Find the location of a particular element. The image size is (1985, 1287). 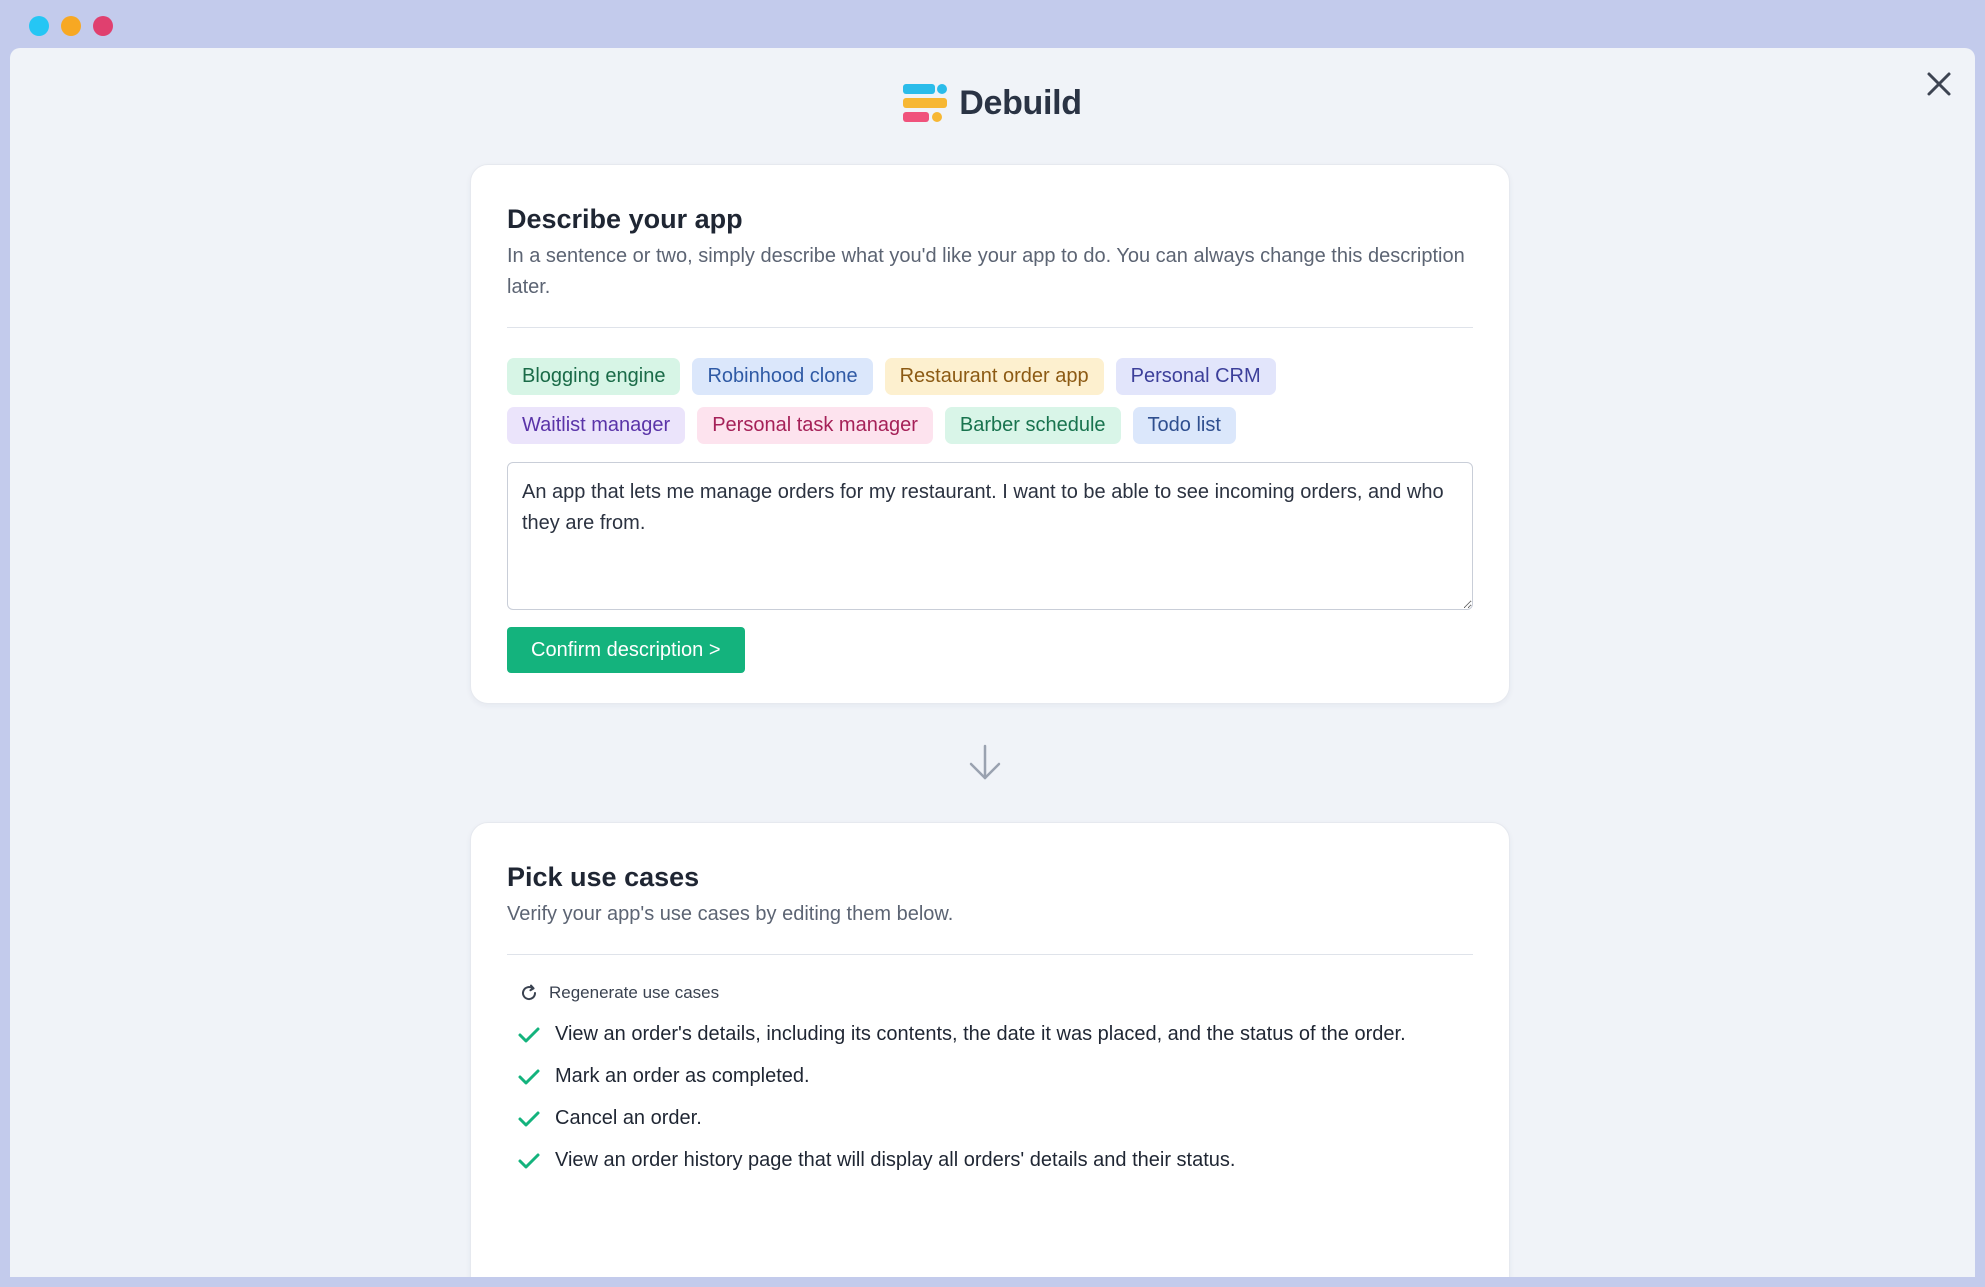

use-case-text: Mark an order as completed. is located at coordinates (682, 1076).